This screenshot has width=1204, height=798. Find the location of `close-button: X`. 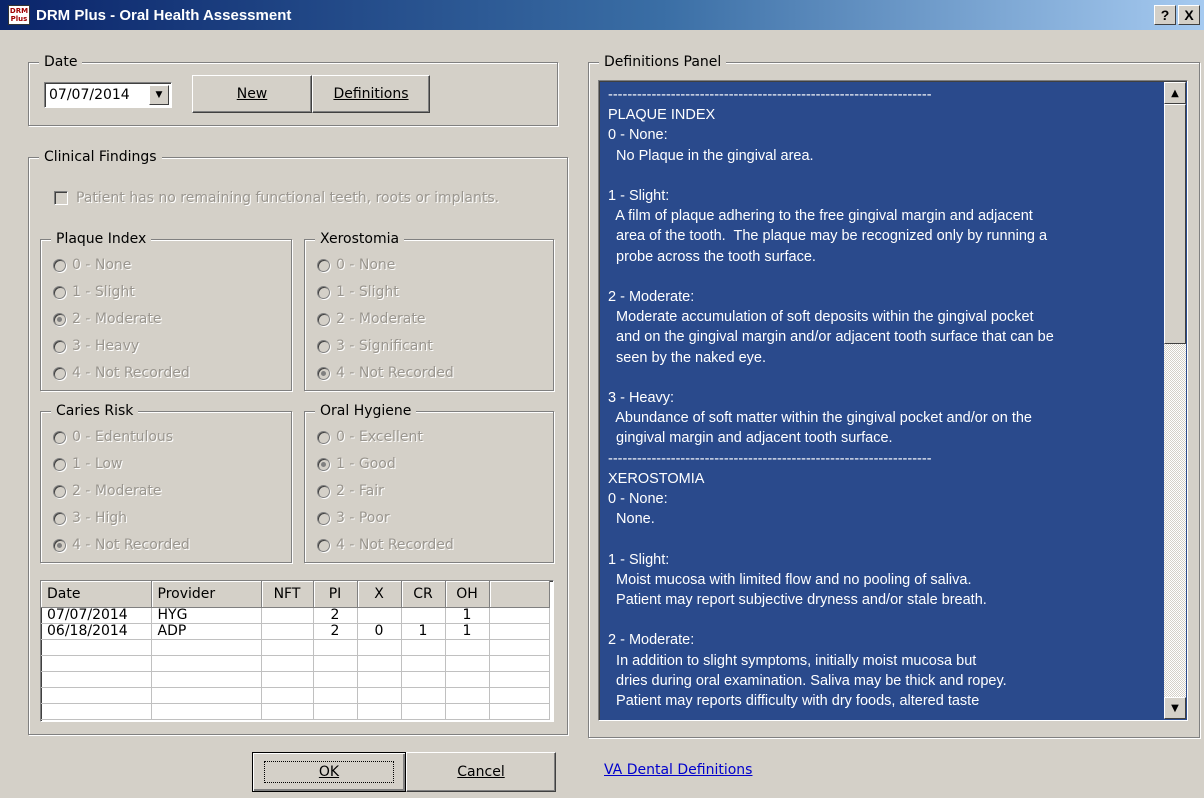

close-button: X is located at coordinates (1189, 15).